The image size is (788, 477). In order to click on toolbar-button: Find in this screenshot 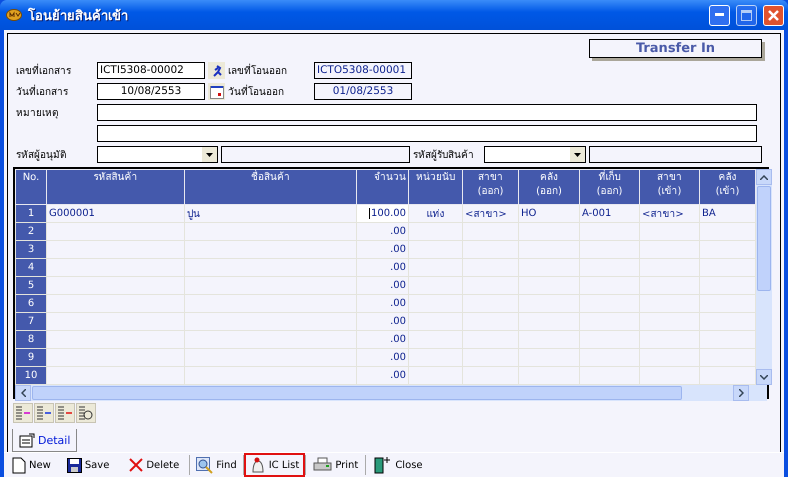, I will do `click(216, 465)`.